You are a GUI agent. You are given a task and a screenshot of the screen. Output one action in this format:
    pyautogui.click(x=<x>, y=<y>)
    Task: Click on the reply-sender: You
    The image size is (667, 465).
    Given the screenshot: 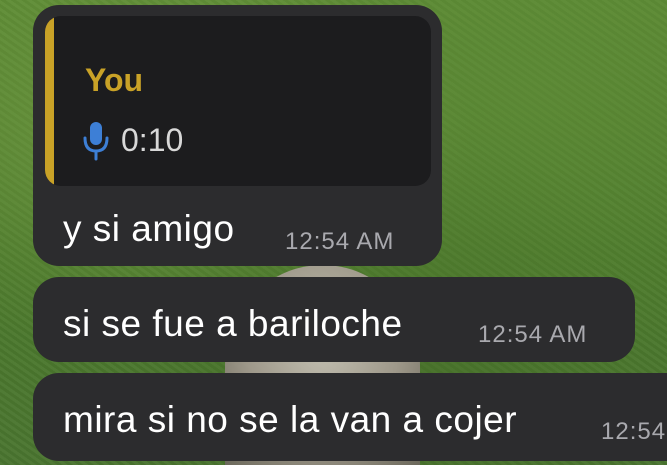 What is the action you would take?
    pyautogui.click(x=114, y=80)
    